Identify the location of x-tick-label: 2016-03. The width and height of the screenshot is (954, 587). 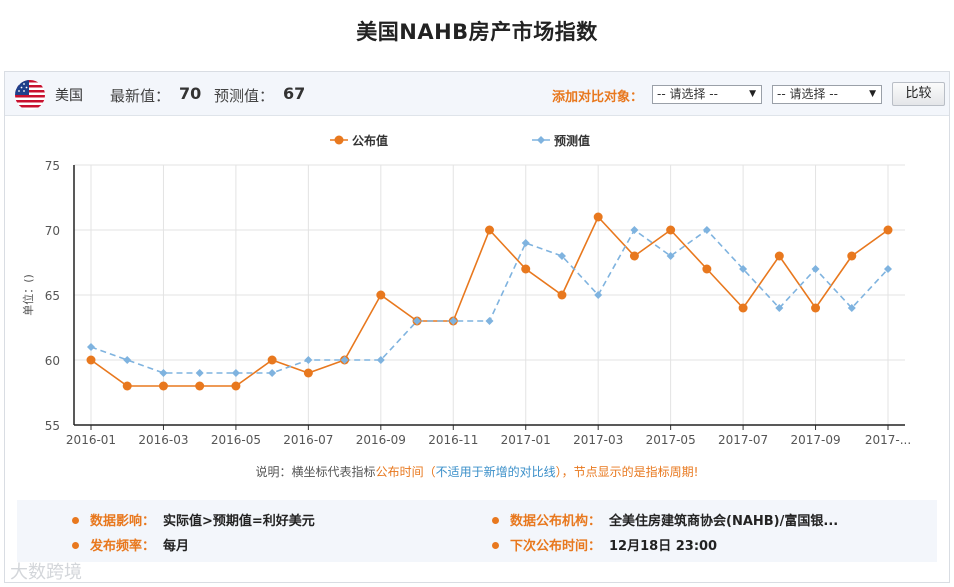
(163, 440).